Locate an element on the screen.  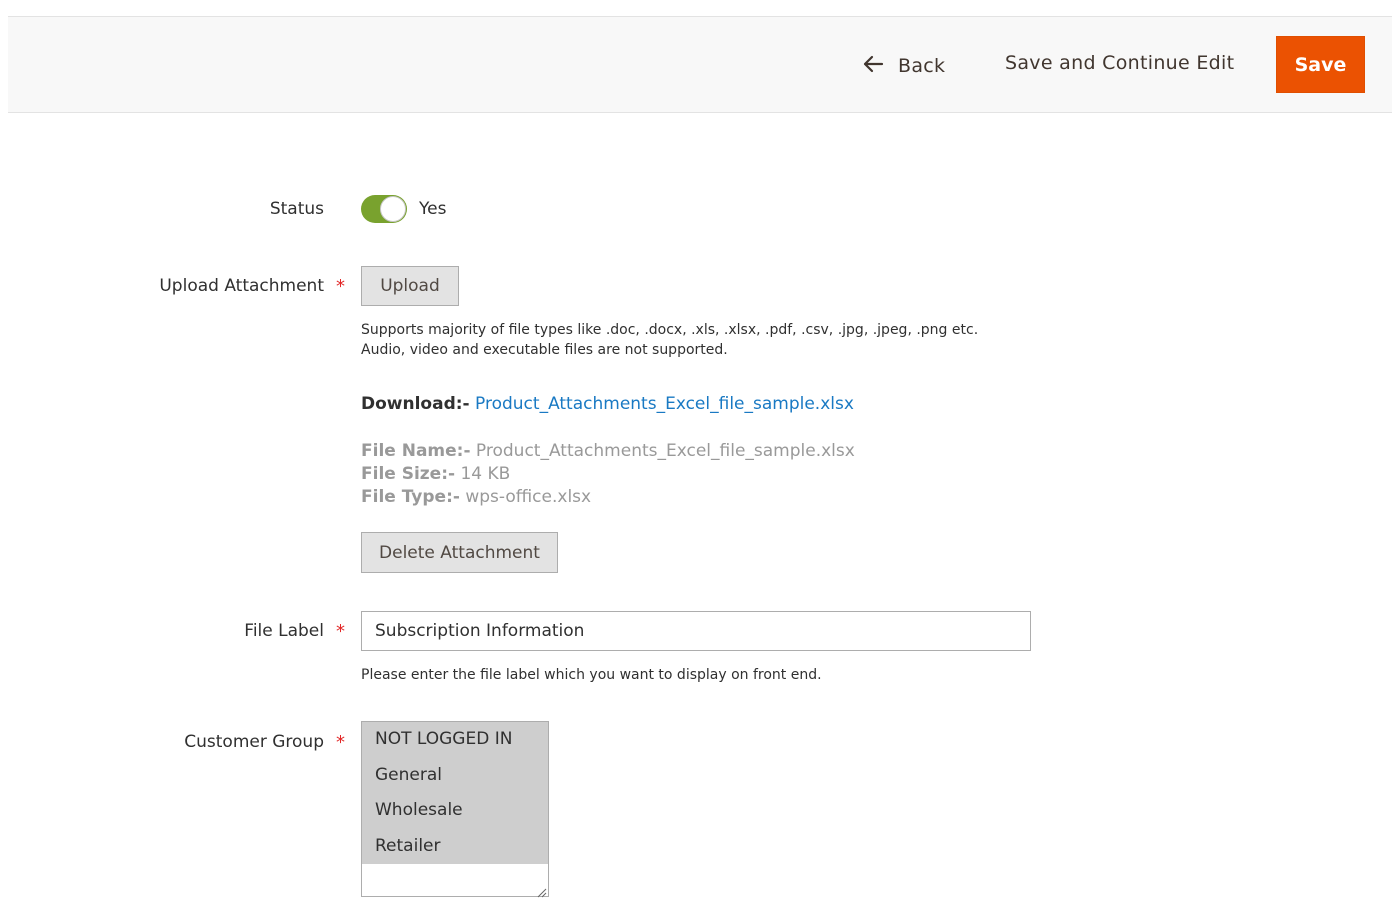
toggle-knob is located at coordinates (393, 209).